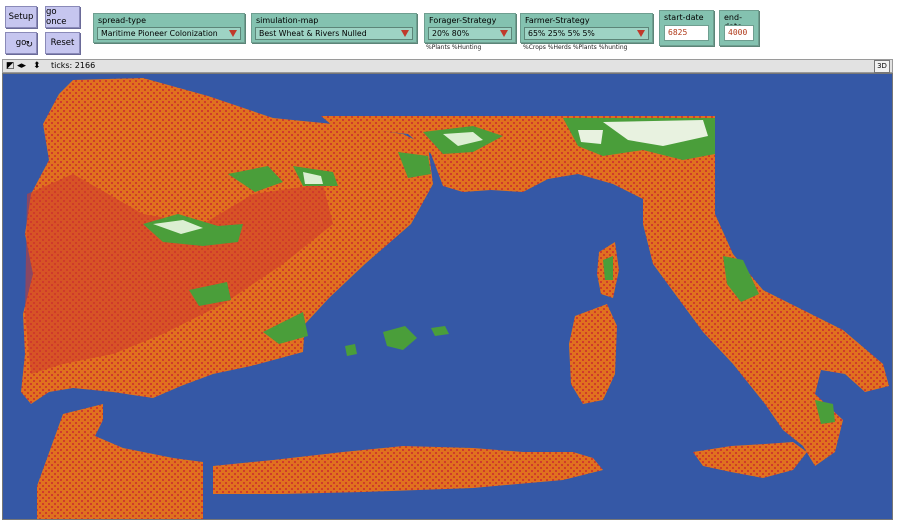 The image size is (900, 526). I want to click on start-date-field: 6825, so click(686, 33).